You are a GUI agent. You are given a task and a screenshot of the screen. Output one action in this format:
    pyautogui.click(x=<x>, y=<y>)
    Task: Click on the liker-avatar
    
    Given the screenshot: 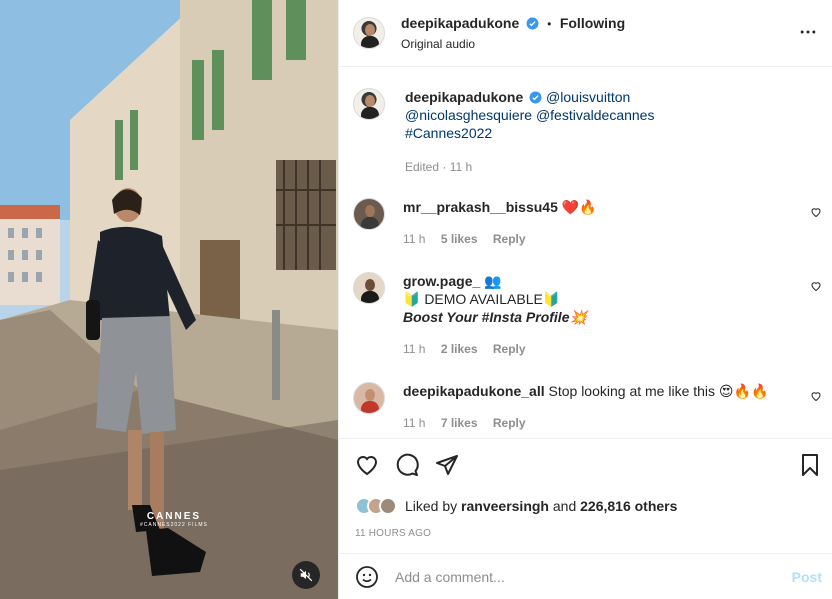 What is the action you would take?
    pyautogui.click(x=388, y=506)
    